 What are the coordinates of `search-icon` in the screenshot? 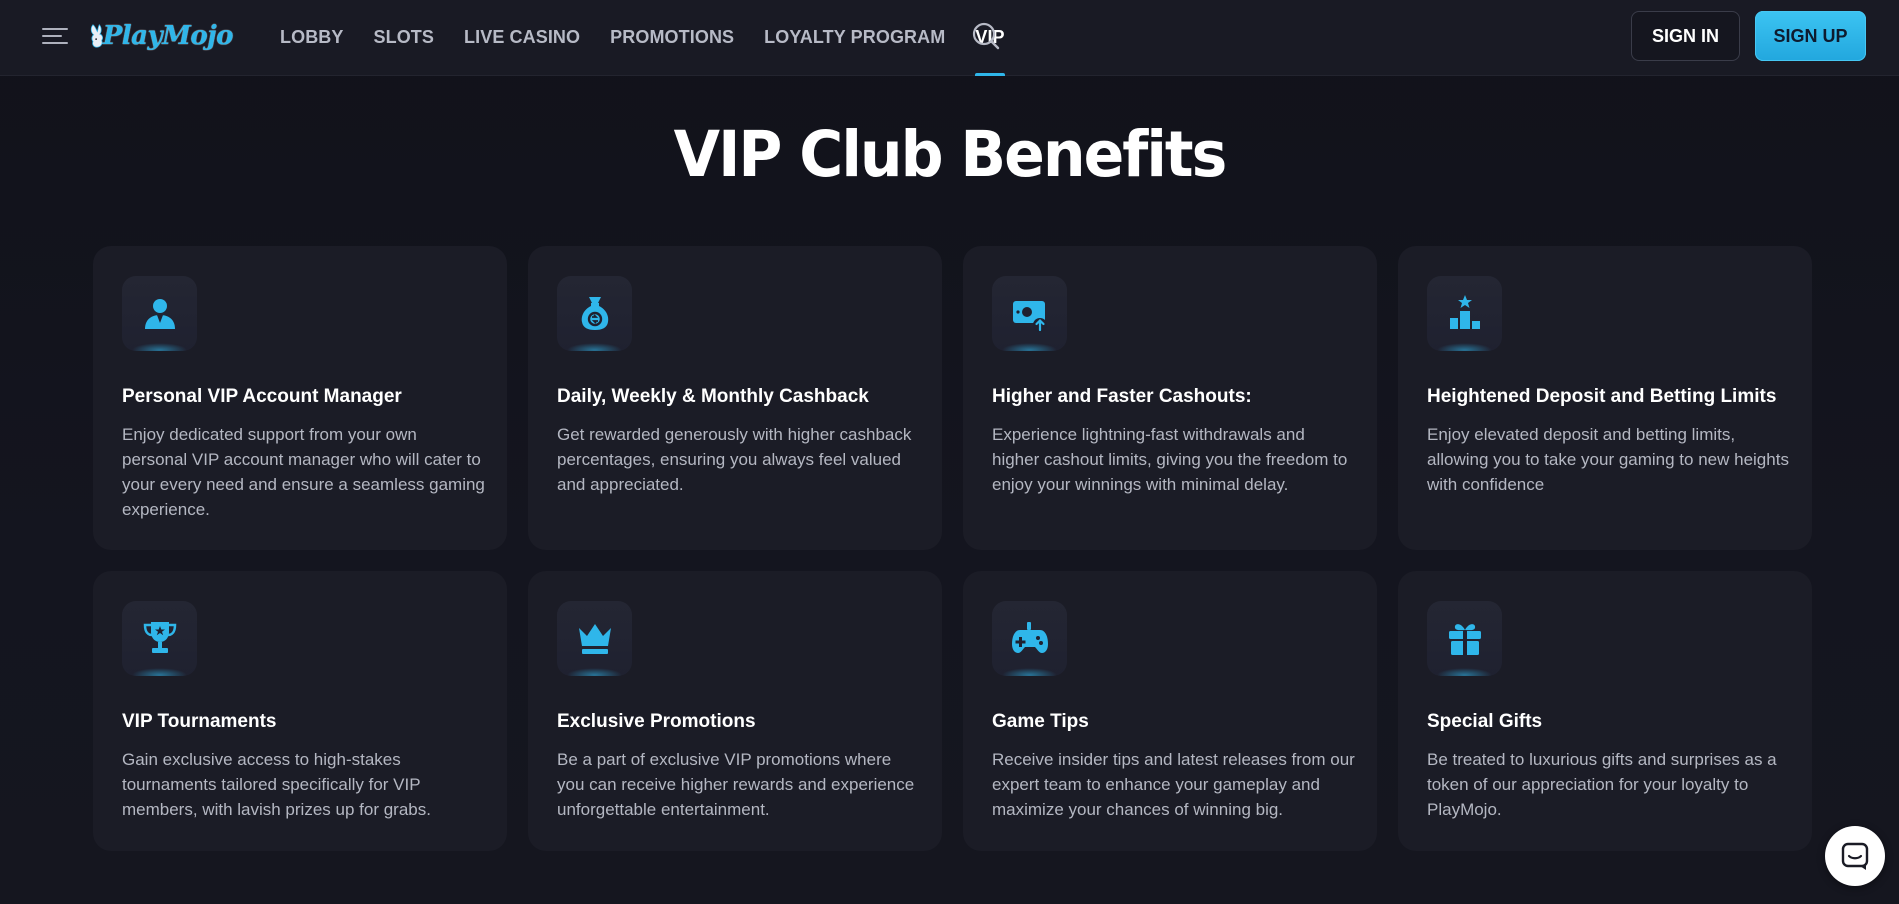 It's located at (986, 36).